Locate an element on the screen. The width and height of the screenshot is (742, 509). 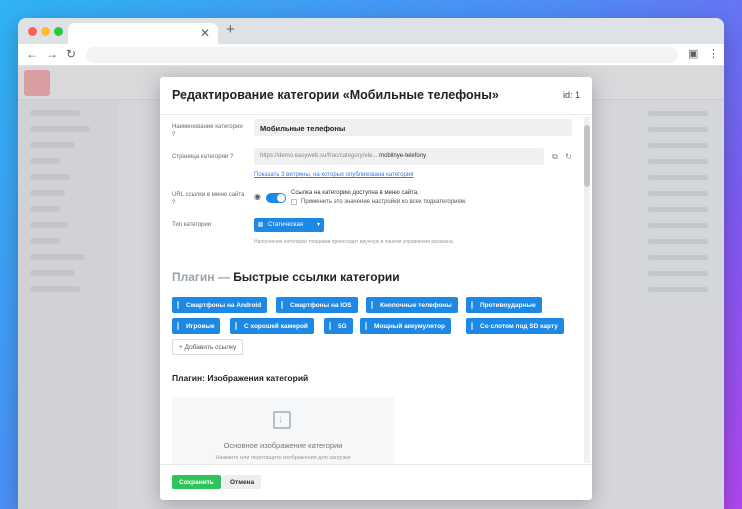
quick-link-chip: Смартфоны на Android is located at coordinates (220, 305).